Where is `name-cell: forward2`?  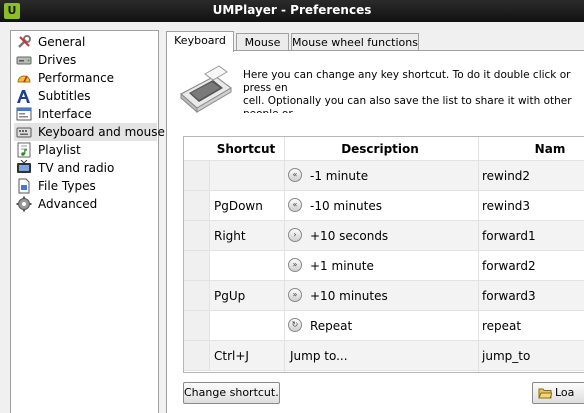
name-cell: forward2 is located at coordinates (509, 266).